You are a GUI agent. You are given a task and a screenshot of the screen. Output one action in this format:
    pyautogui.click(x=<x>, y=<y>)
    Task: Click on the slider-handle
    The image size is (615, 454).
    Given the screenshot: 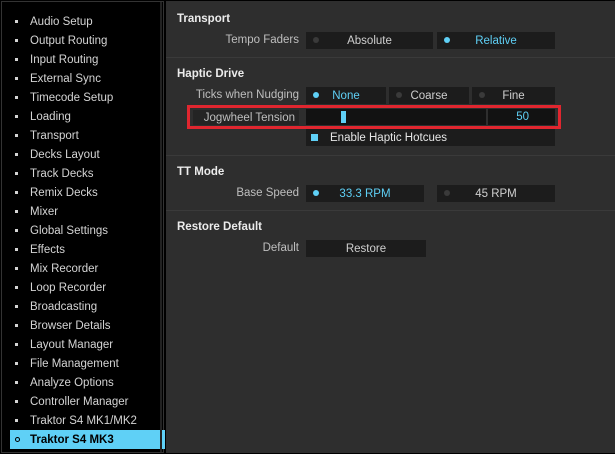 What is the action you would take?
    pyautogui.click(x=343, y=117)
    